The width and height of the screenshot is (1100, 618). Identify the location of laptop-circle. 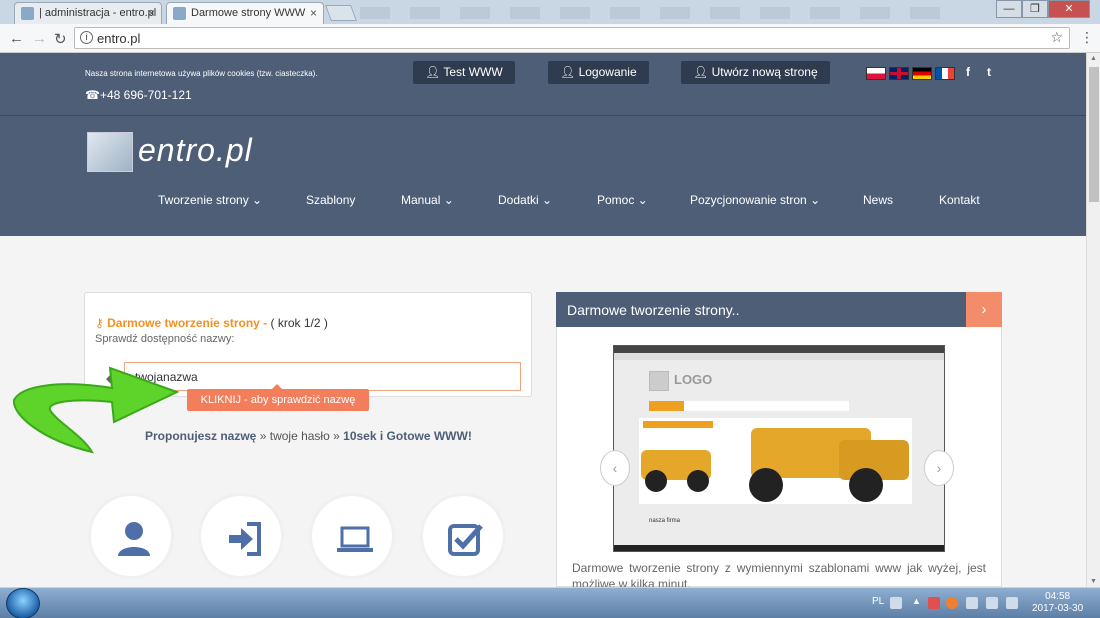
(352, 536).